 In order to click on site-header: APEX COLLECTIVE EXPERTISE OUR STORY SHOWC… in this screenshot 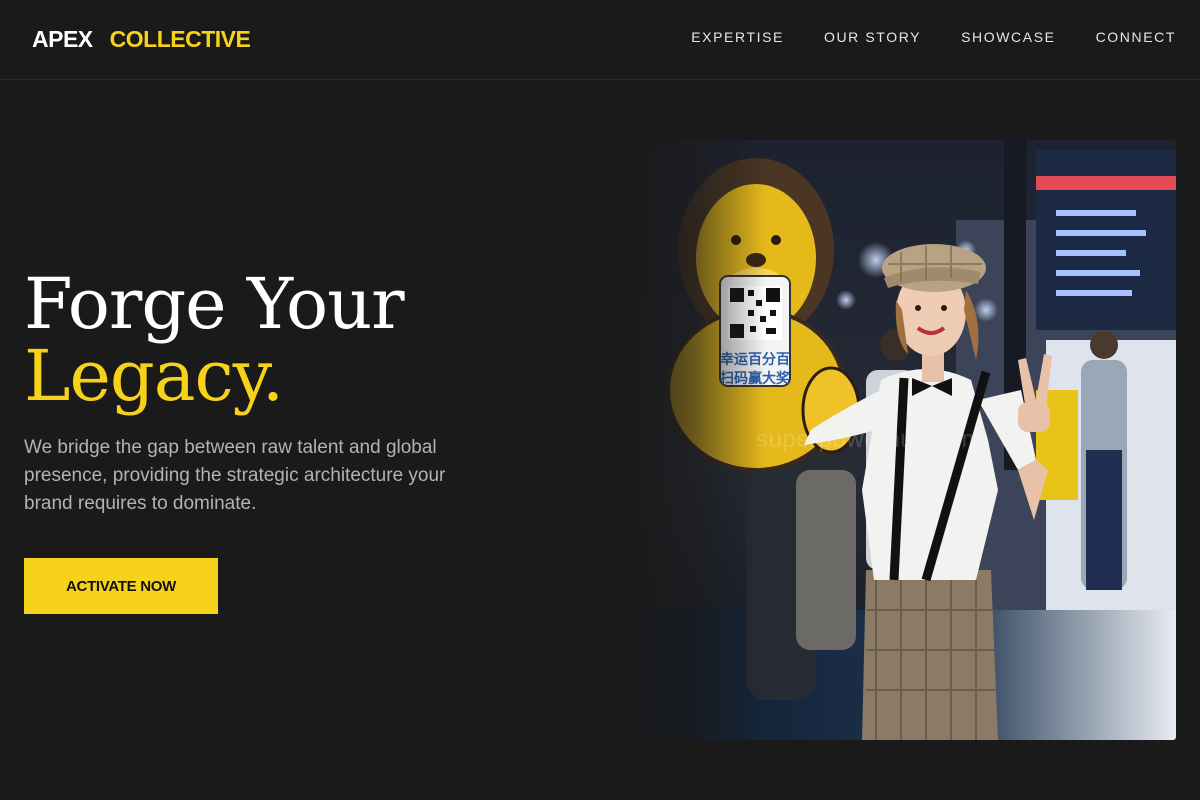, I will do `click(600, 40)`.